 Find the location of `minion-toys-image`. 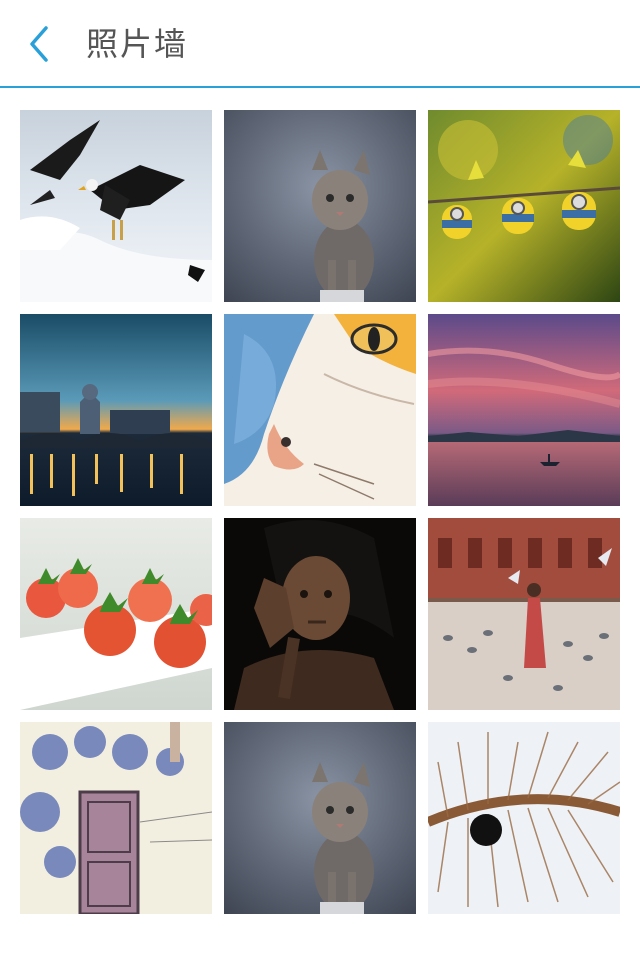

minion-toys-image is located at coordinates (524, 206).